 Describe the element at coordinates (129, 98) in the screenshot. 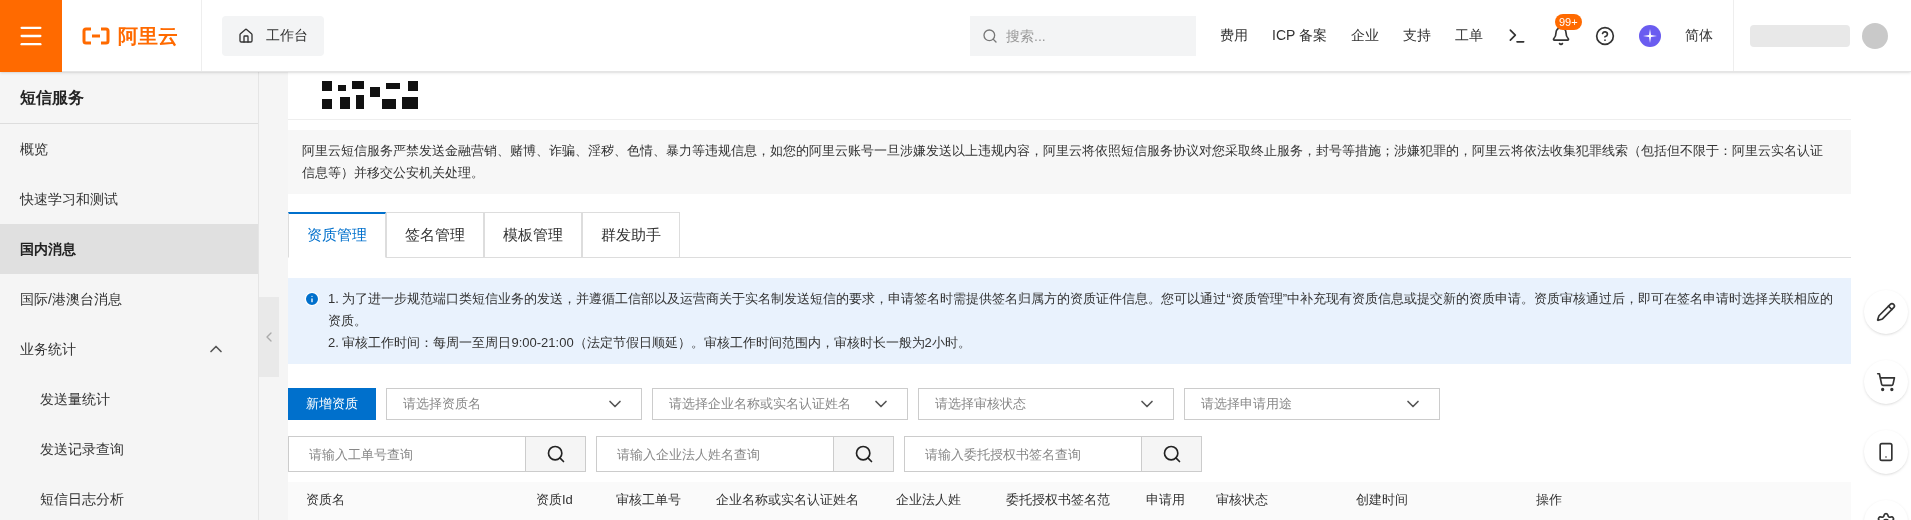

I see `sidebar-title: 短信服务` at that location.